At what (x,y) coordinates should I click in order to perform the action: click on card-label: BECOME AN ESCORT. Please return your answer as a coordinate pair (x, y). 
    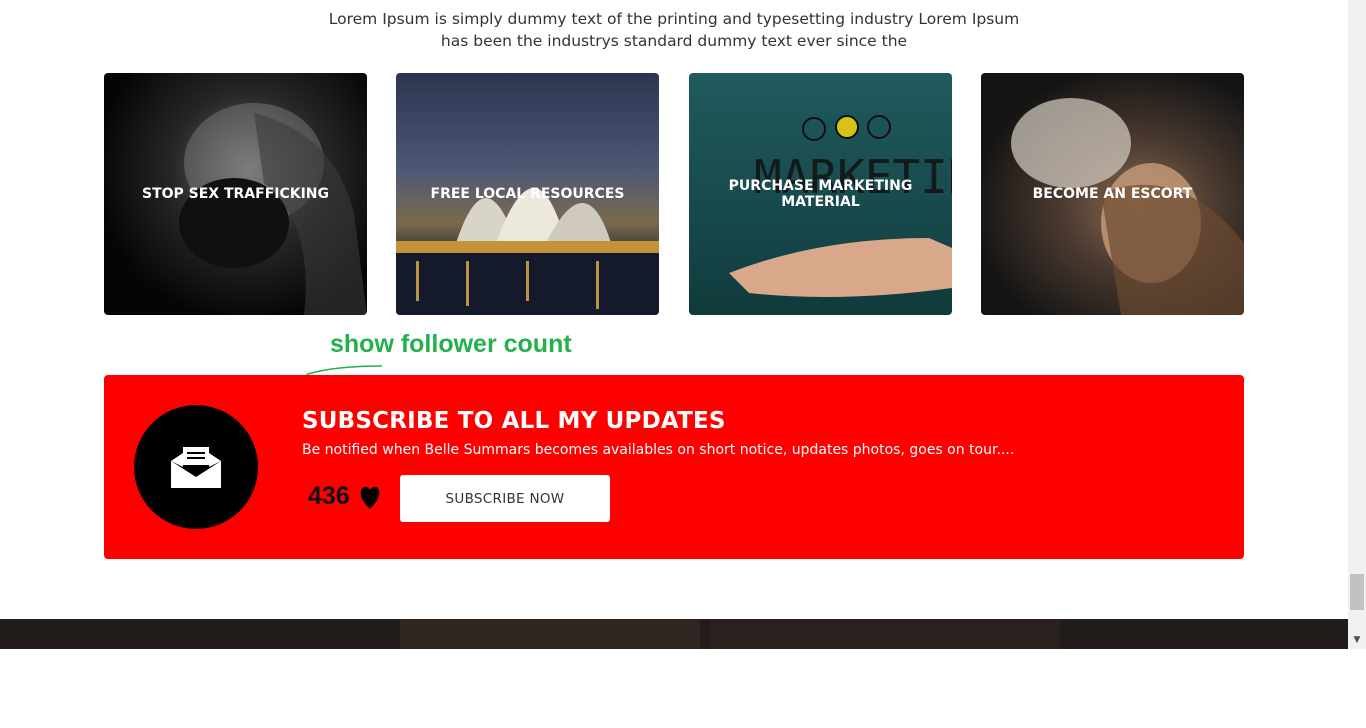
    Looking at the image, I should click on (1112, 194).